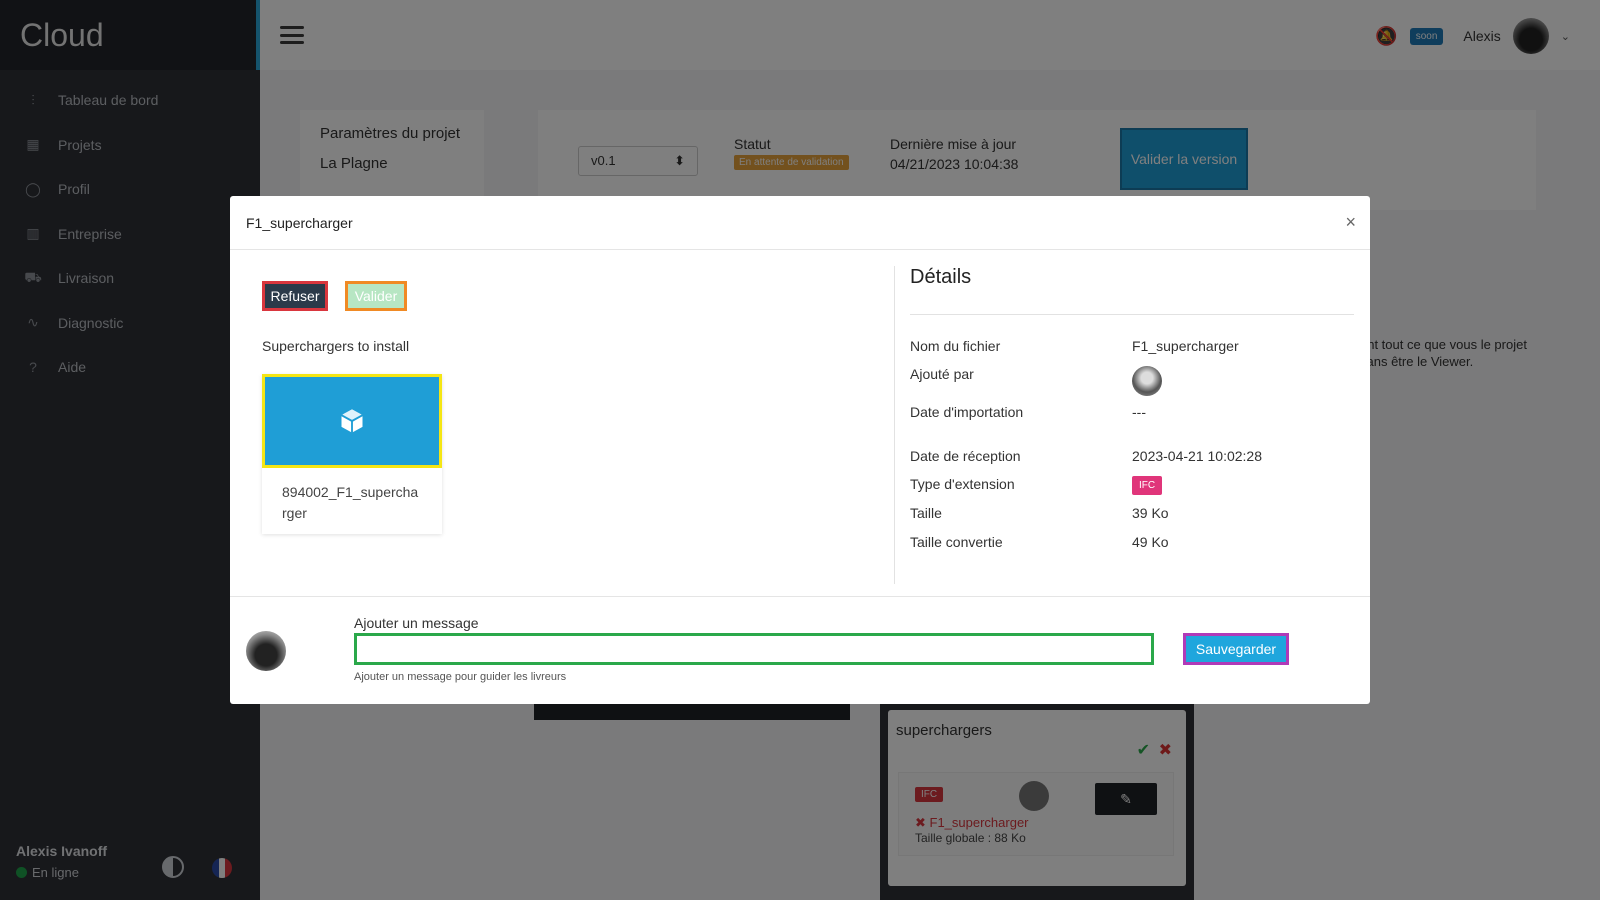  What do you see at coordinates (754, 649) in the screenshot?
I see `message-input` at bounding box center [754, 649].